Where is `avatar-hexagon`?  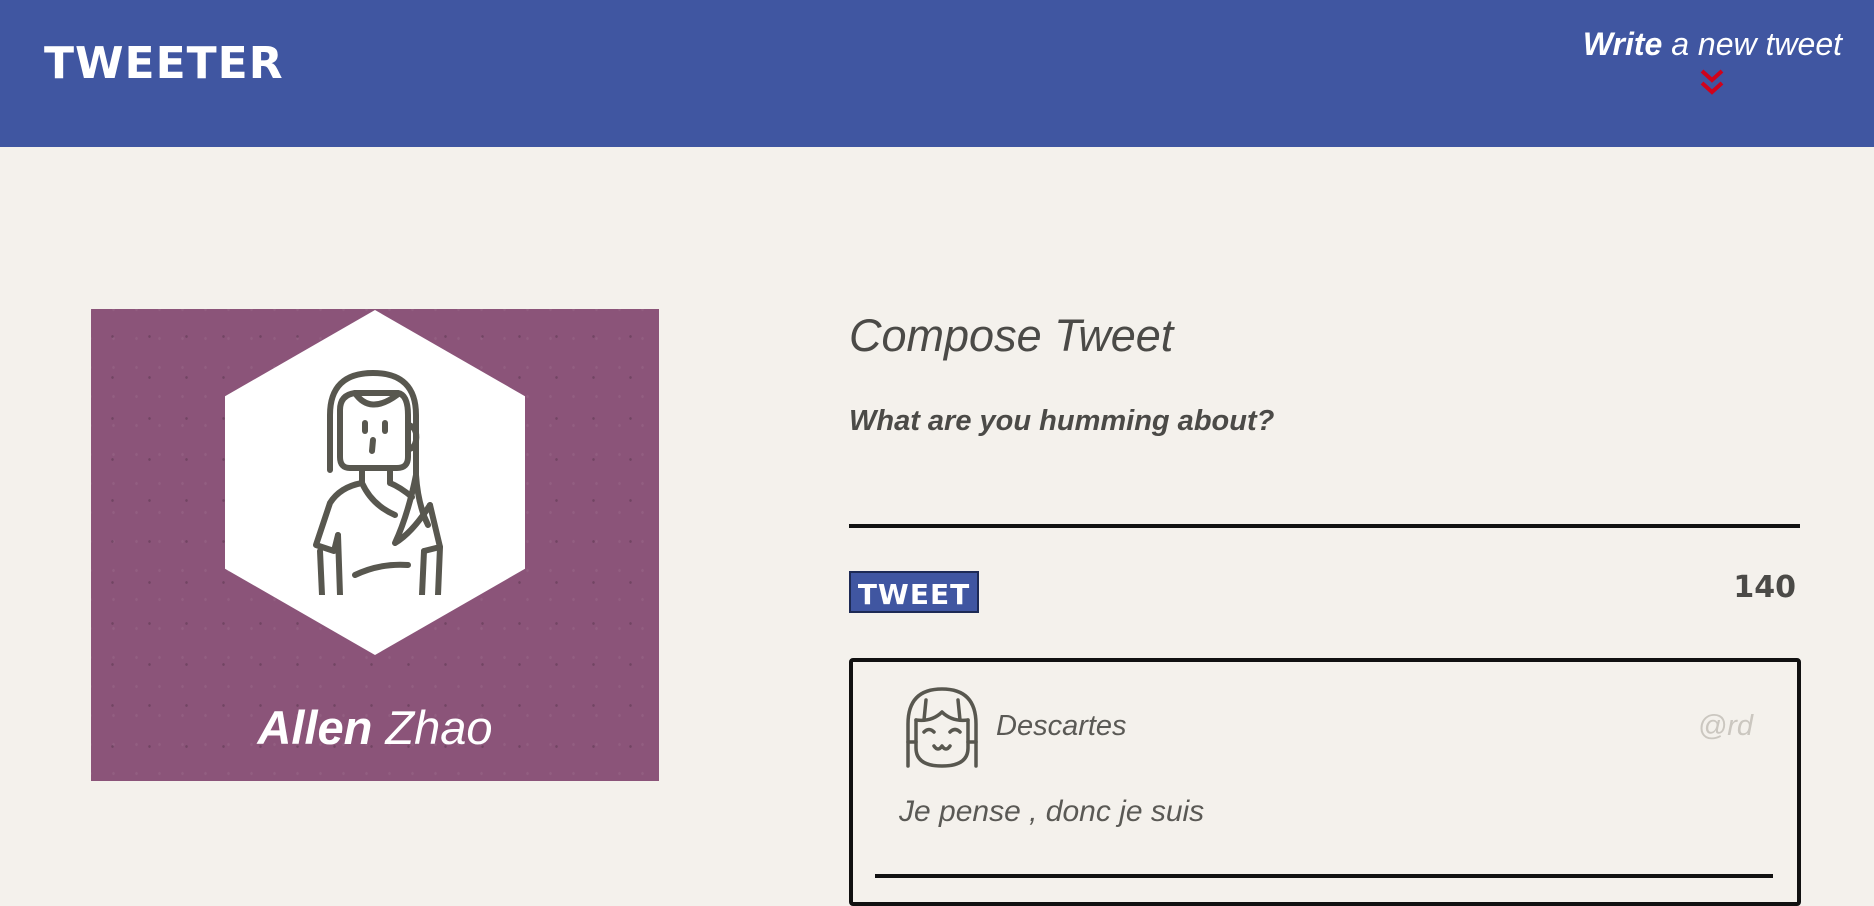 avatar-hexagon is located at coordinates (375, 482).